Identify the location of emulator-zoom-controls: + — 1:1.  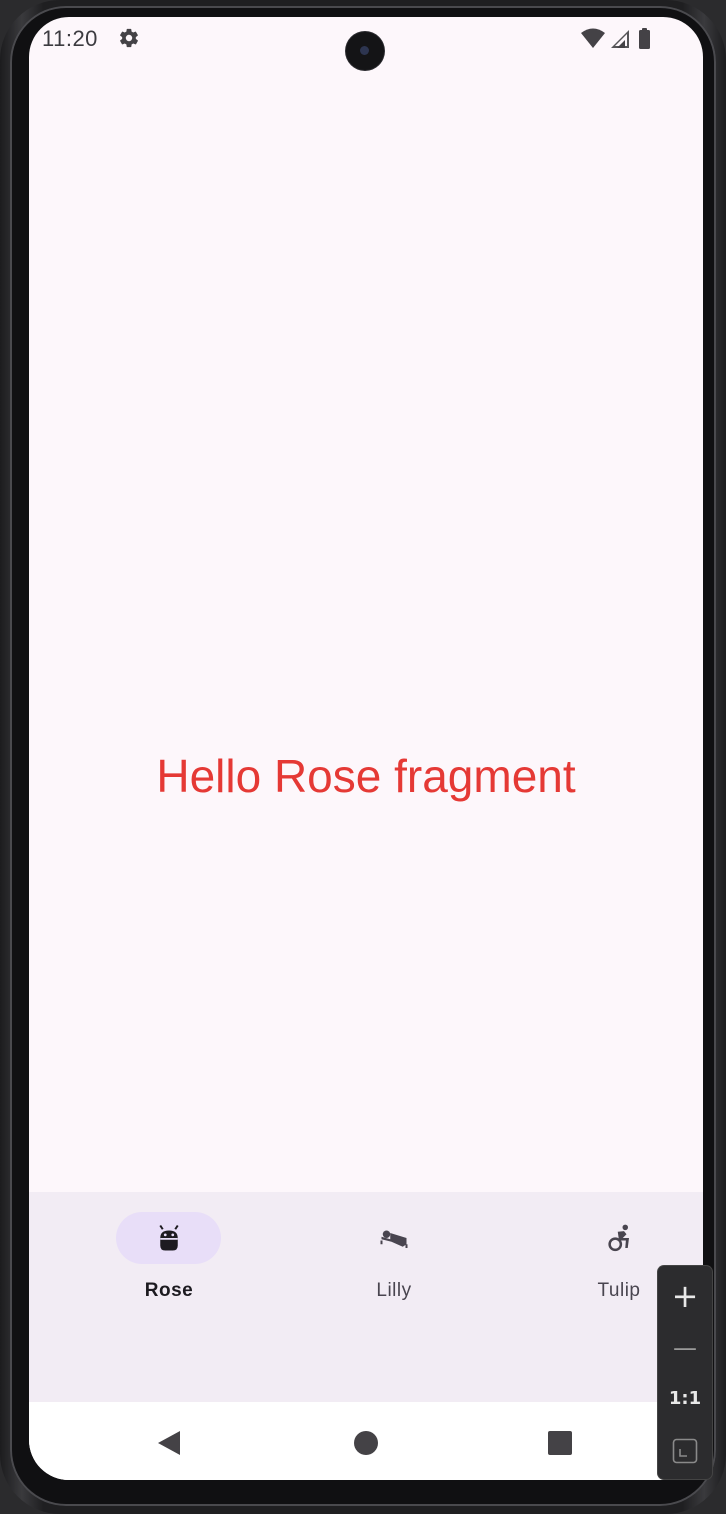
(685, 1372).